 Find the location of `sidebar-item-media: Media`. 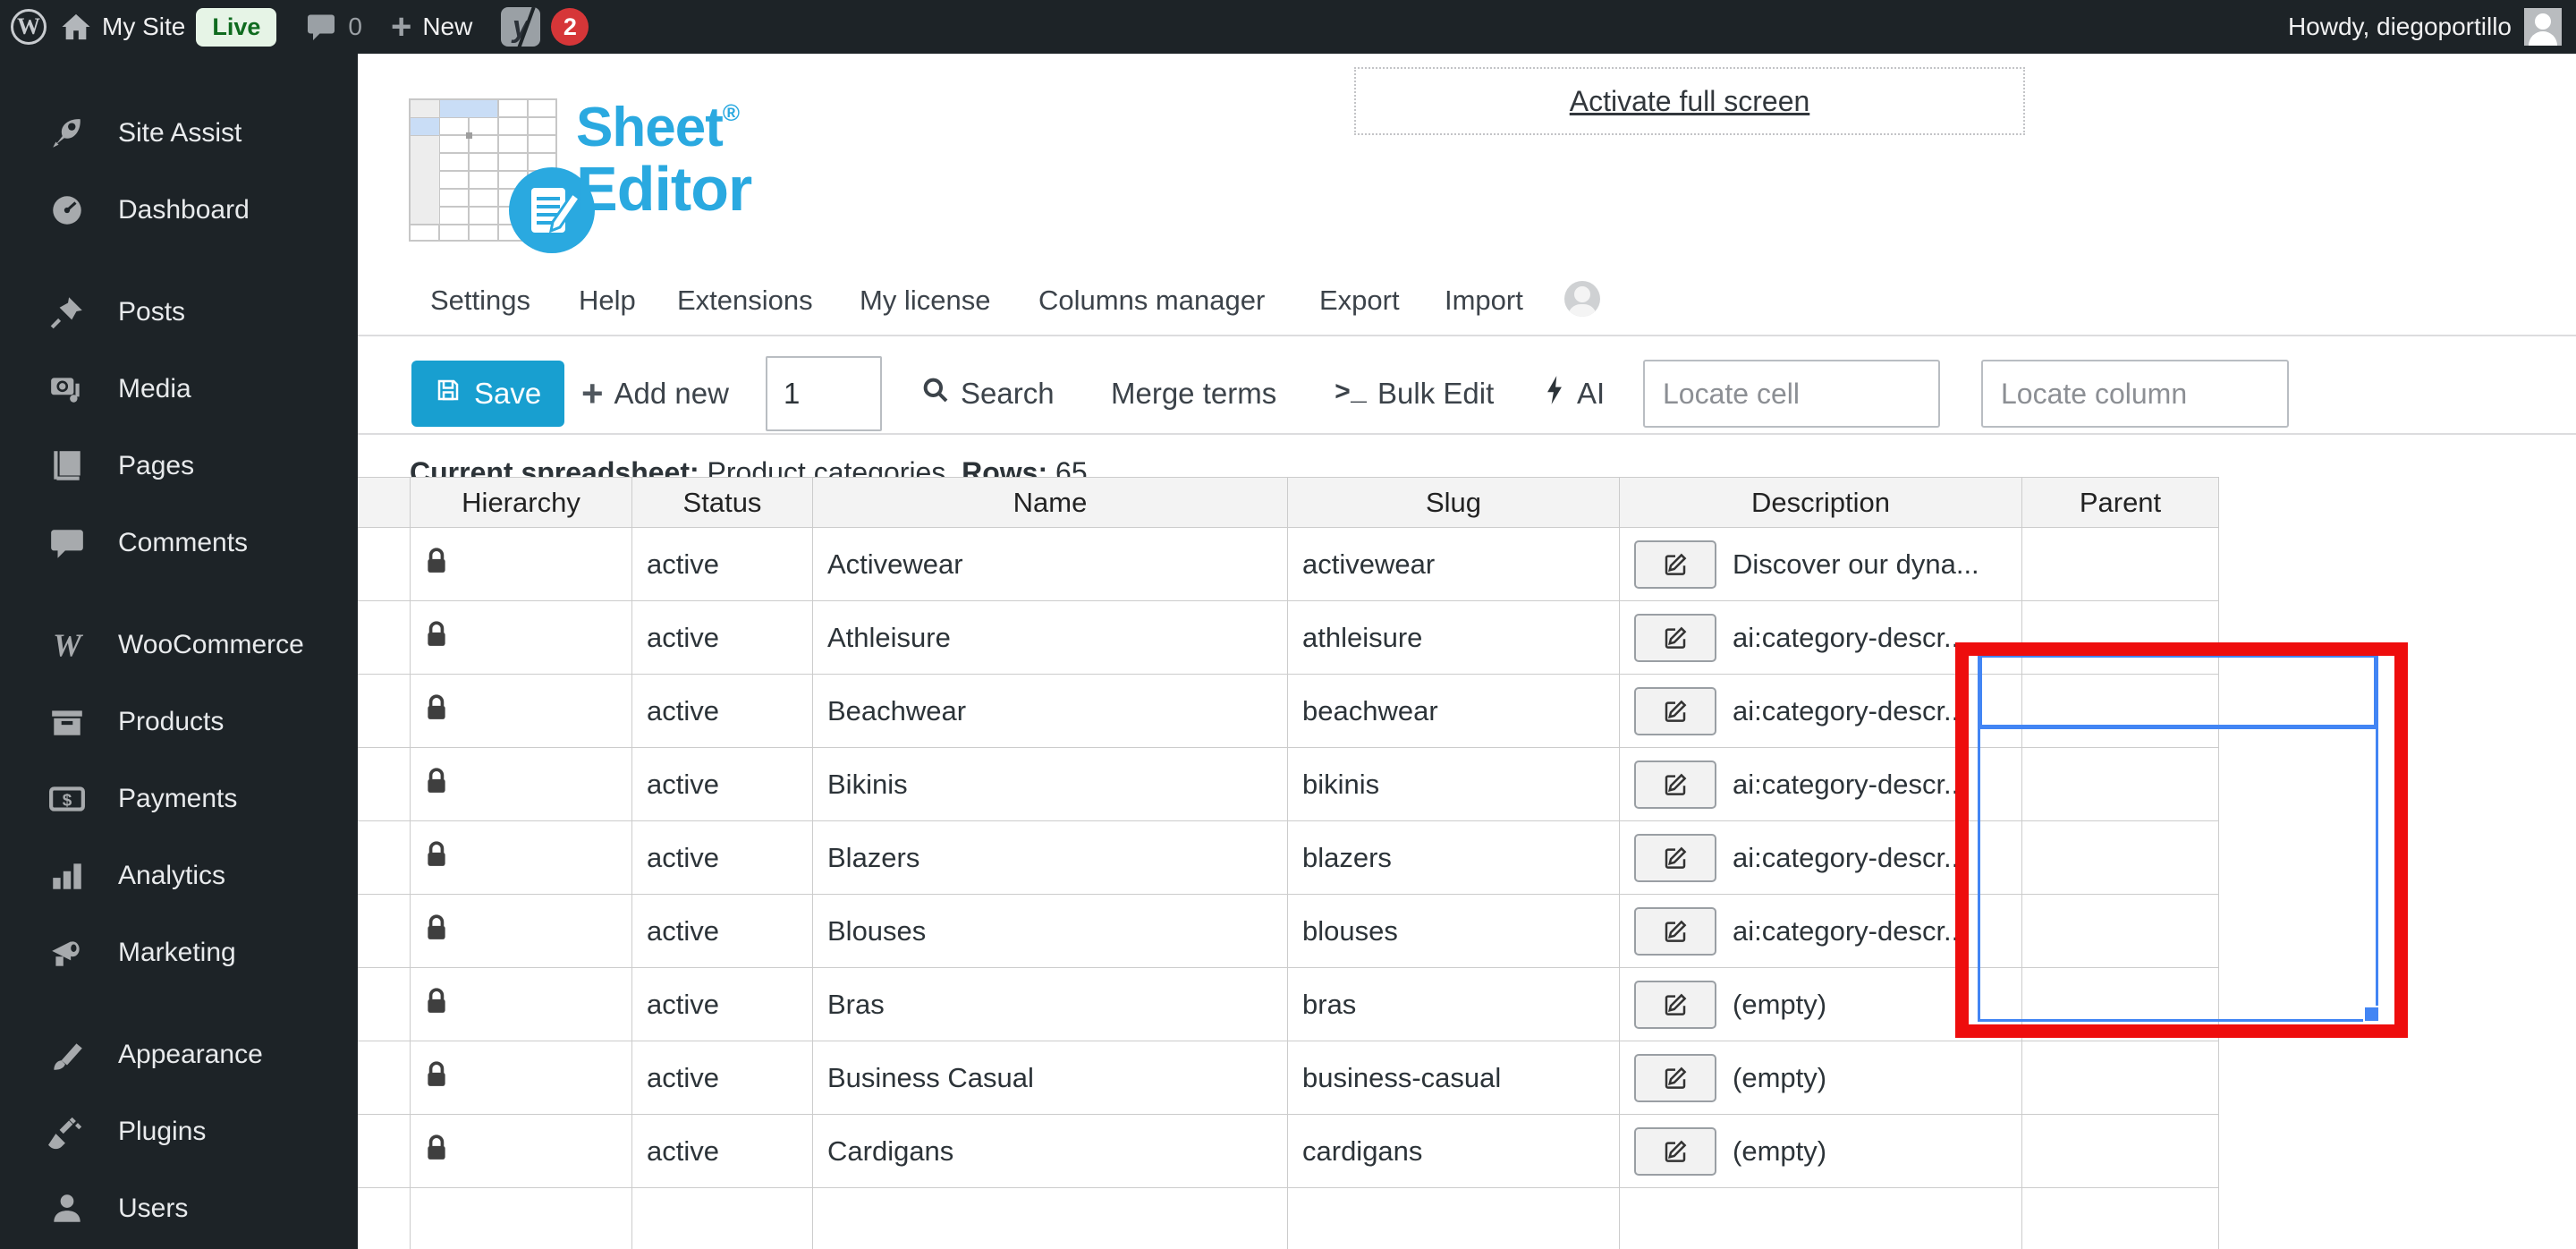

sidebar-item-media: Media is located at coordinates (179, 389).